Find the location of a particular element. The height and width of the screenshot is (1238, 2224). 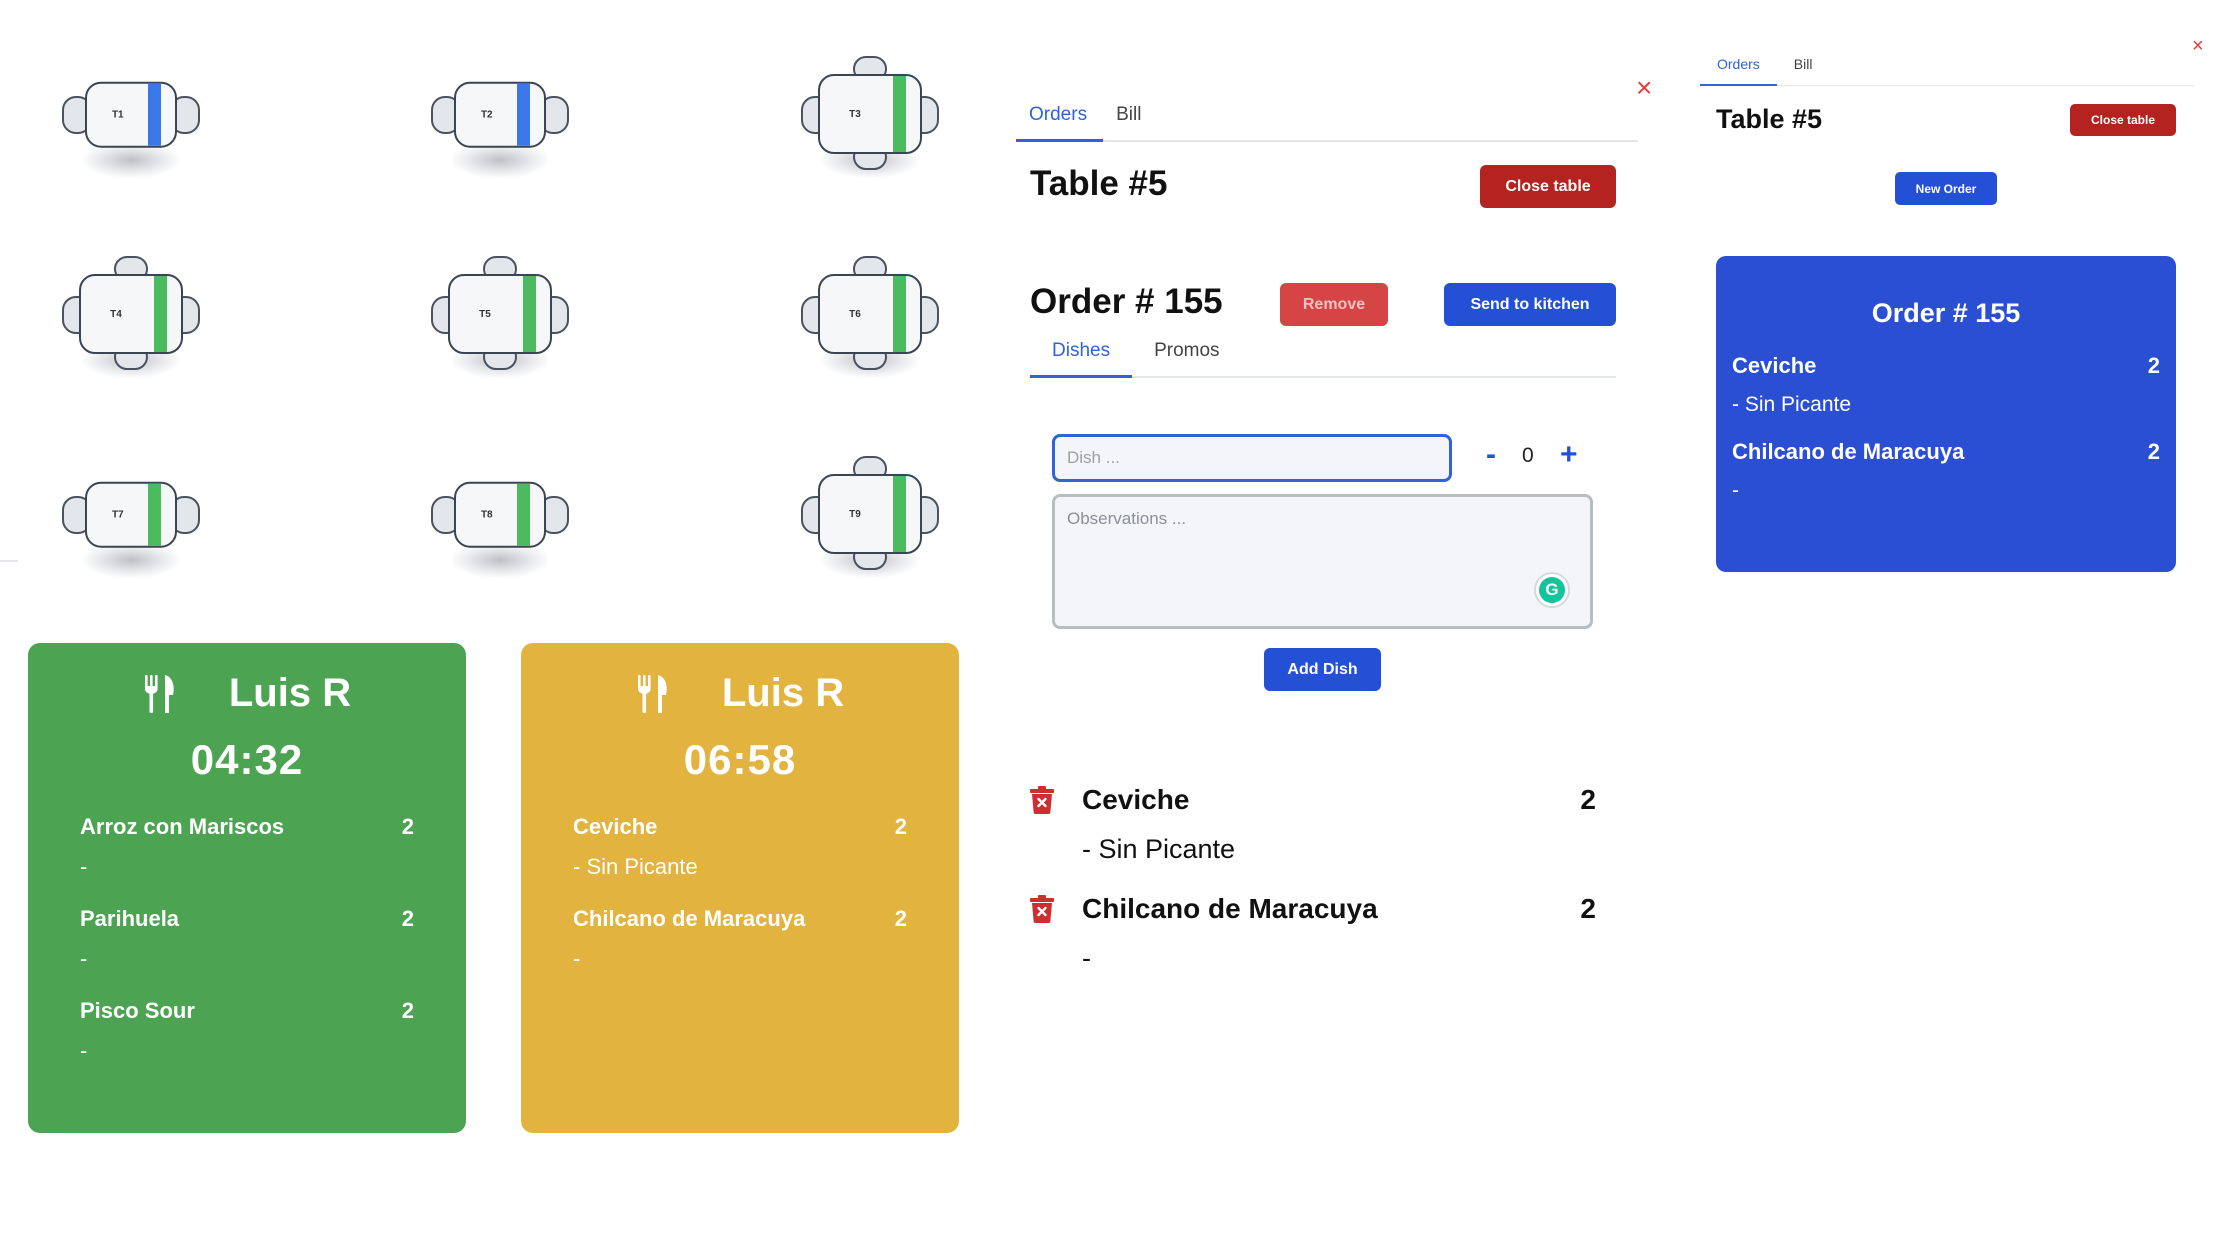

new-order-button: New Order is located at coordinates (1946, 188).